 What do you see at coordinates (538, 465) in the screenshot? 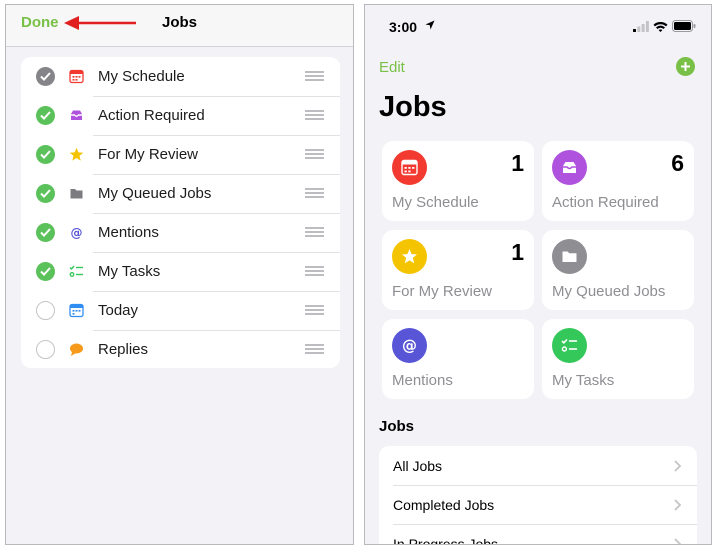
I see `list-item-all-jobs: All Jobs` at bounding box center [538, 465].